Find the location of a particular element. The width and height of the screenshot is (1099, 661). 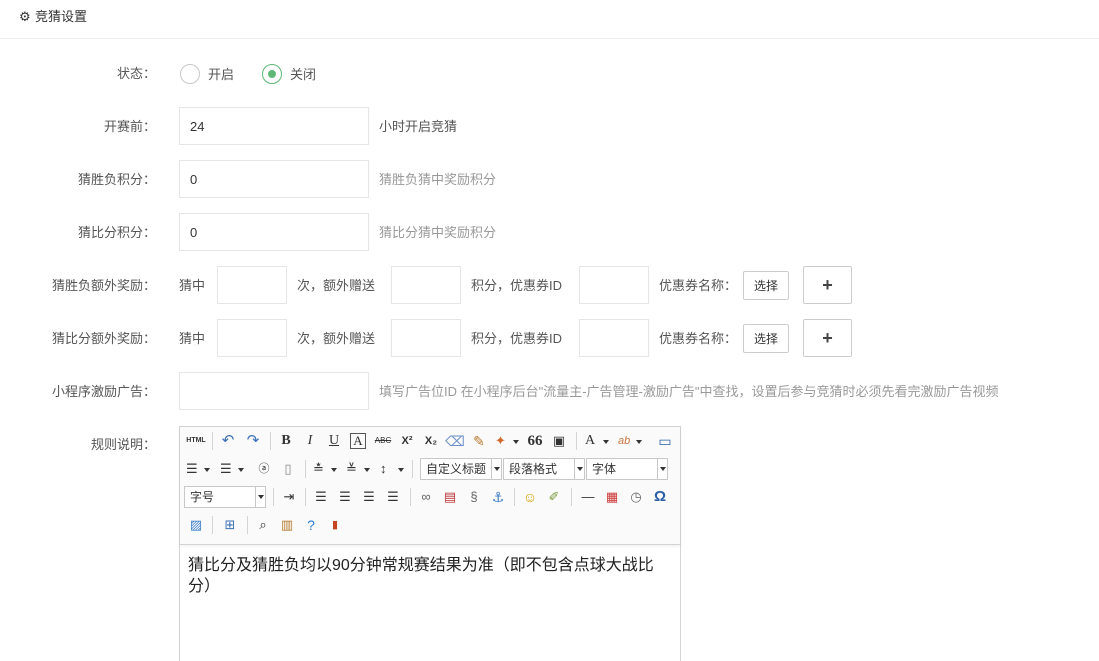

template-icon: ▥ is located at coordinates (287, 525).